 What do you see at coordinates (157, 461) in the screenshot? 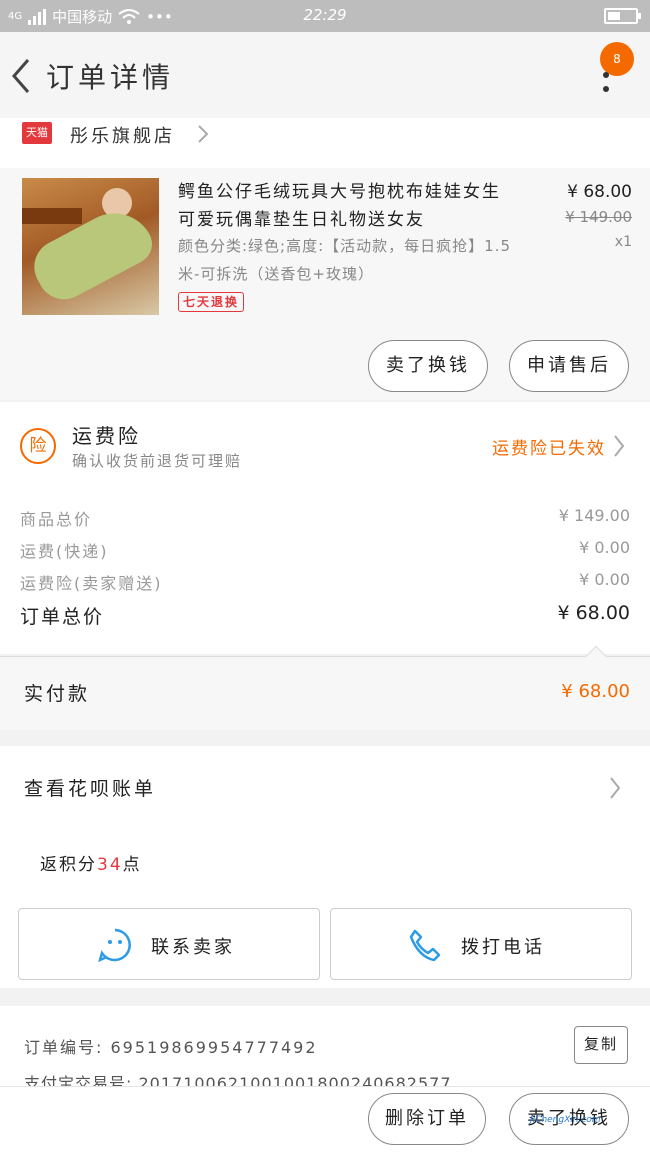
I see `insurance-subtitle: 确认收货前退货可理赔` at bounding box center [157, 461].